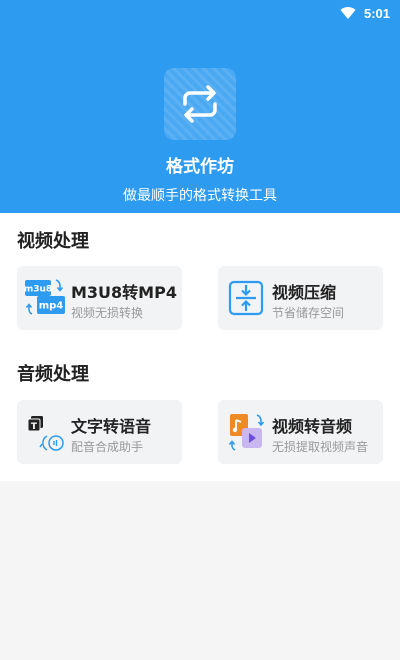  Describe the element at coordinates (38, 290) in the screenshot. I see `svg-text: m3u8` at that location.